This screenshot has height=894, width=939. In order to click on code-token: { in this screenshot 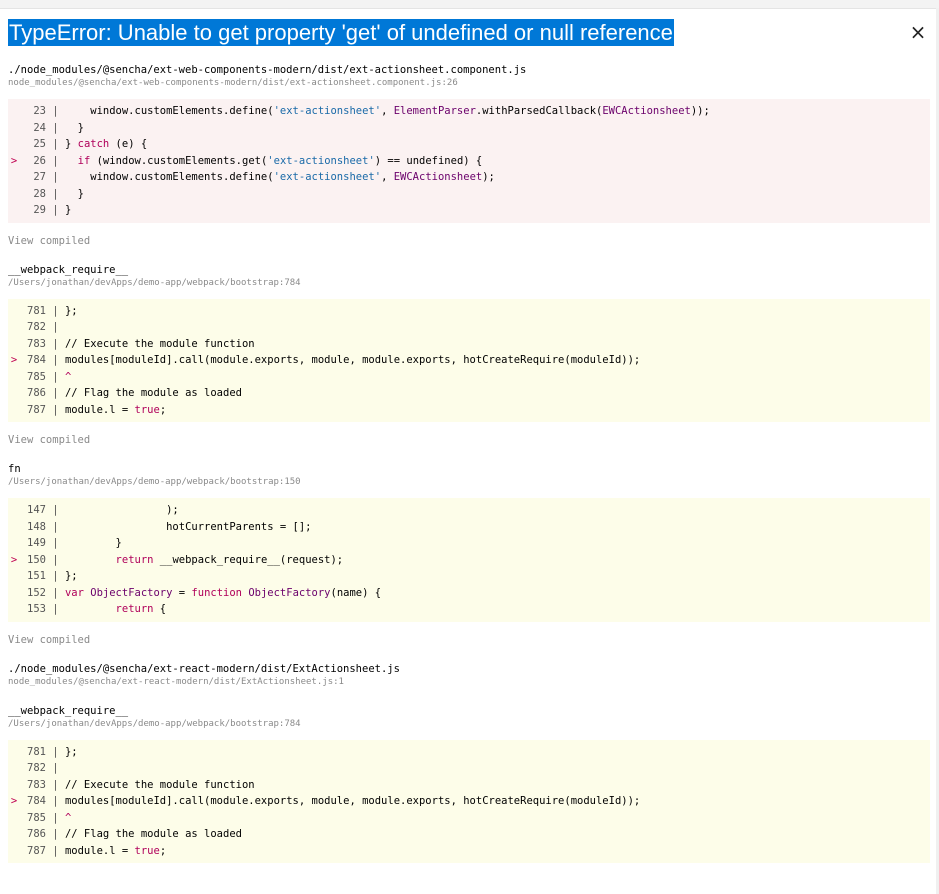, I will do `click(160, 609)`.